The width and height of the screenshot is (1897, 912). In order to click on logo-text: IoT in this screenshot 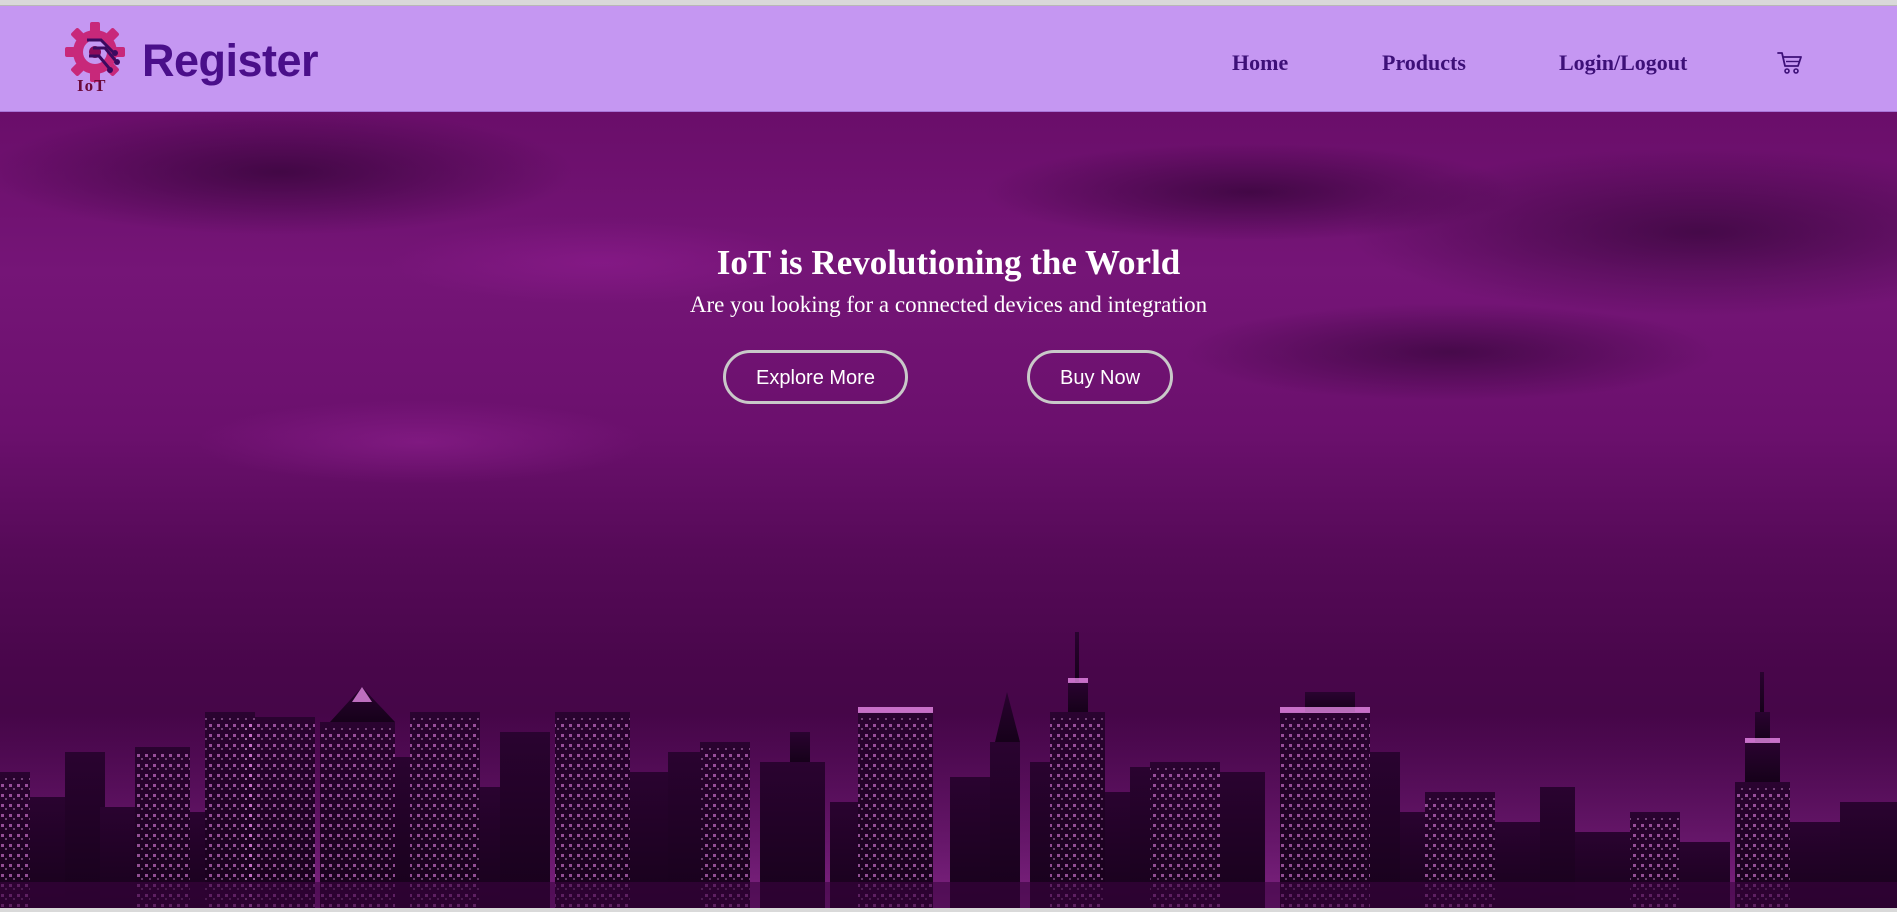, I will do `click(92, 85)`.